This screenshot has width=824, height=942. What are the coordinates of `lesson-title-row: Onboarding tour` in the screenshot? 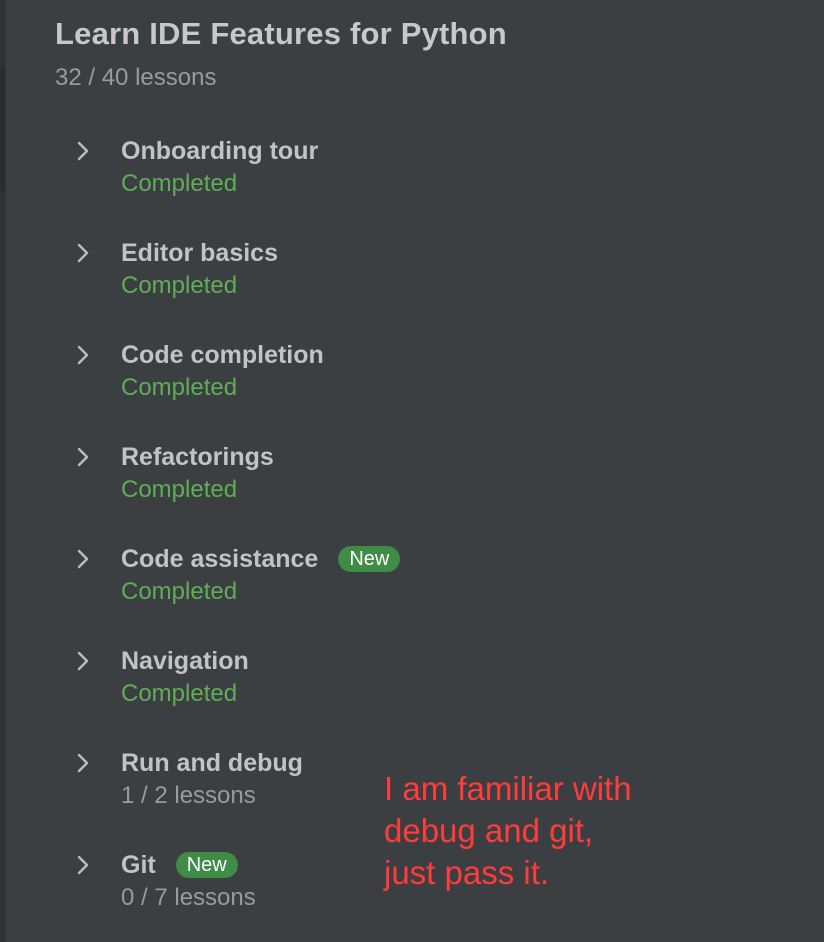 It's located at (219, 151).